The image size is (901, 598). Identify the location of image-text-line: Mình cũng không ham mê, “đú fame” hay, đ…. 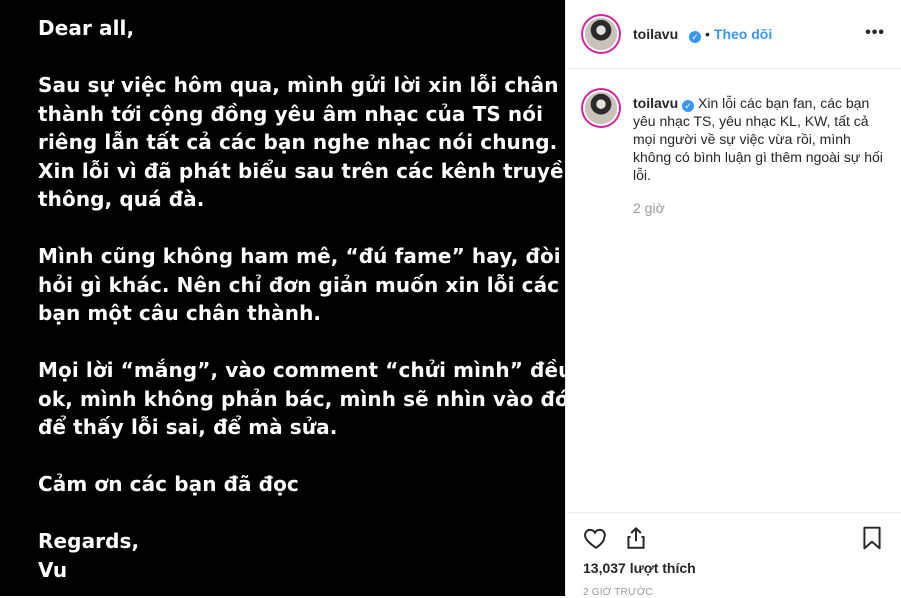
(299, 256).